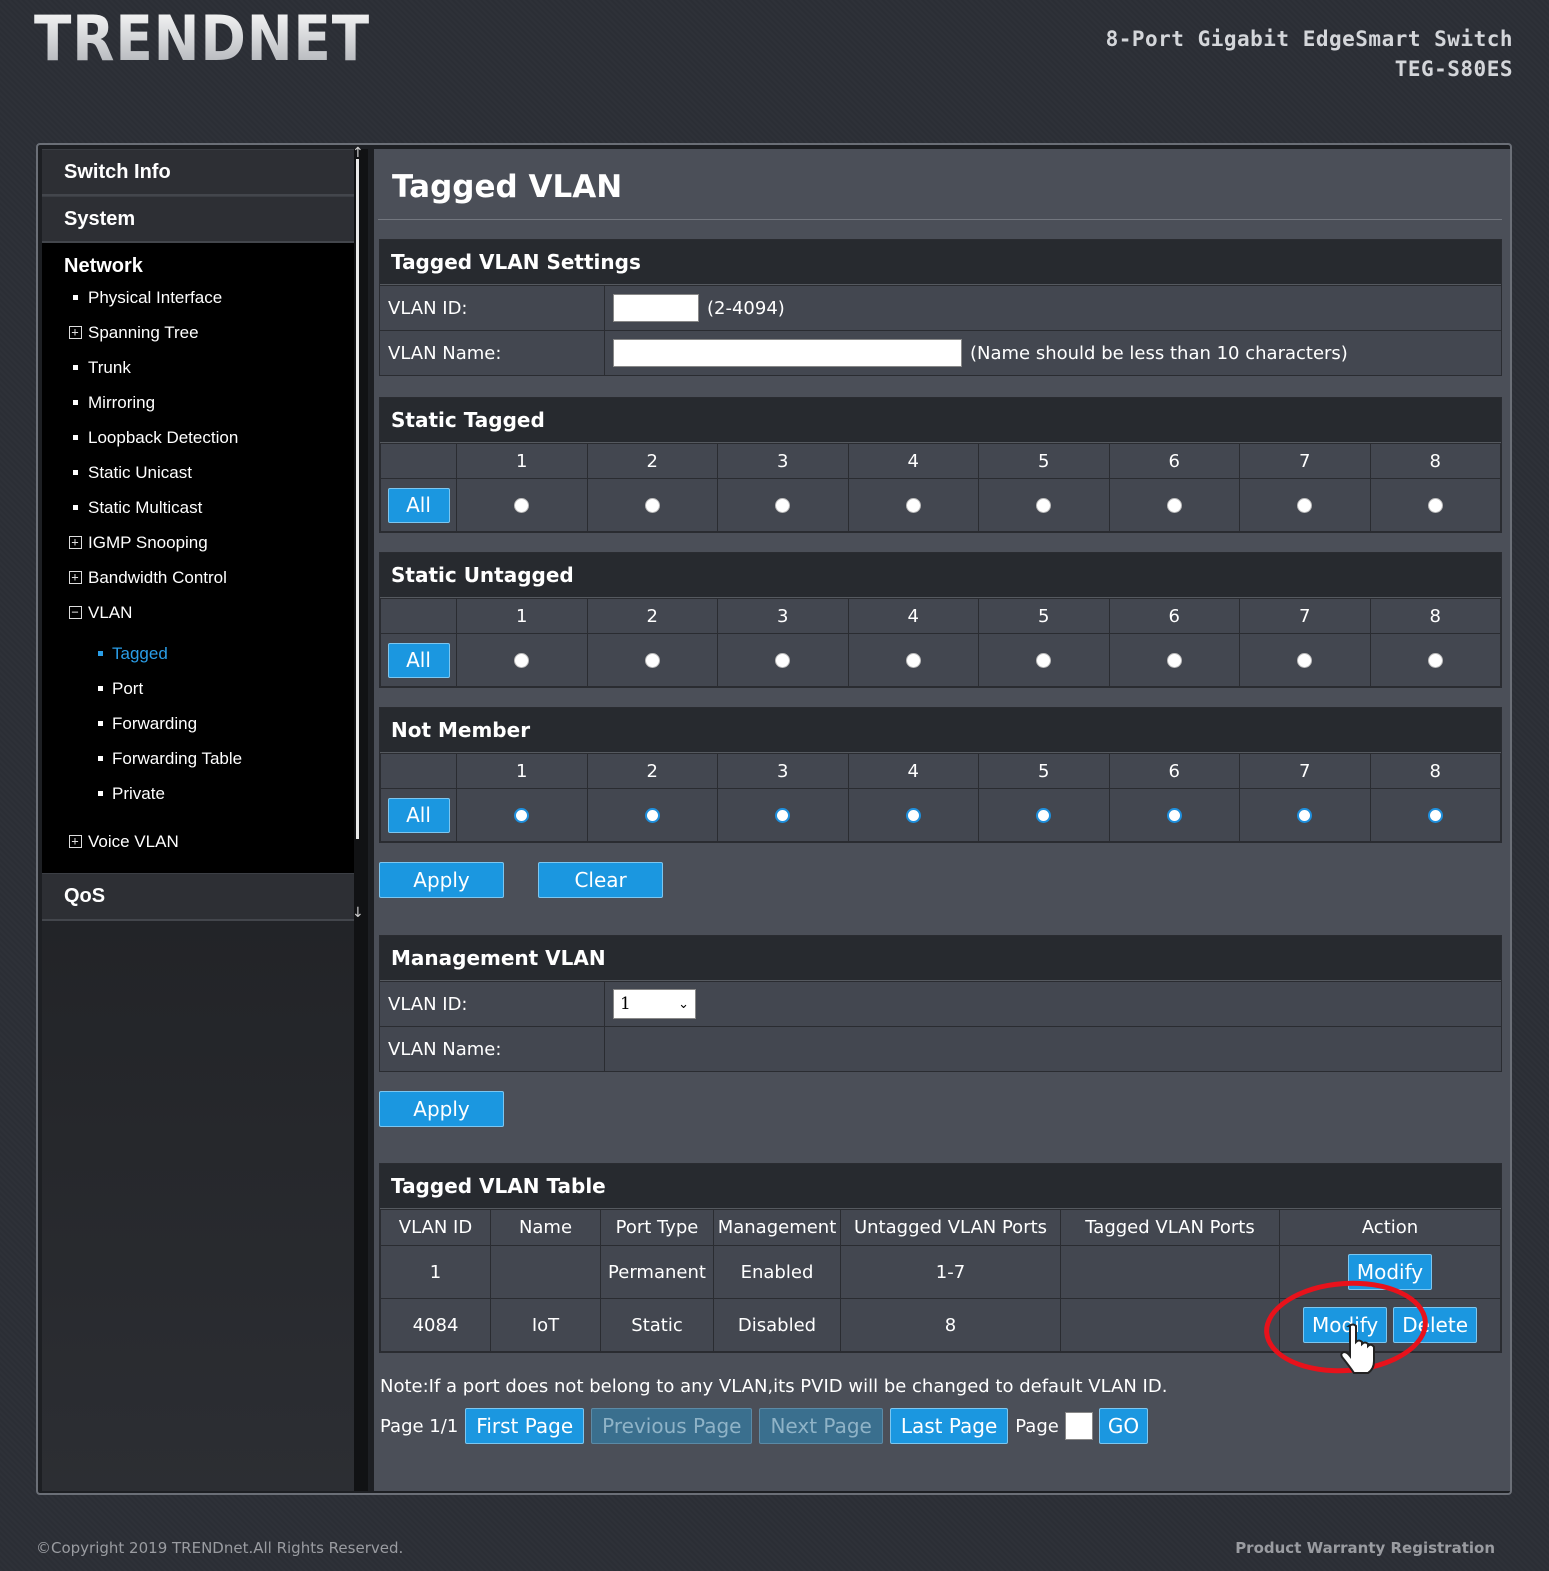 The image size is (1549, 1571). Describe the element at coordinates (1390, 1227) in the screenshot. I see `column-header: Action` at that location.